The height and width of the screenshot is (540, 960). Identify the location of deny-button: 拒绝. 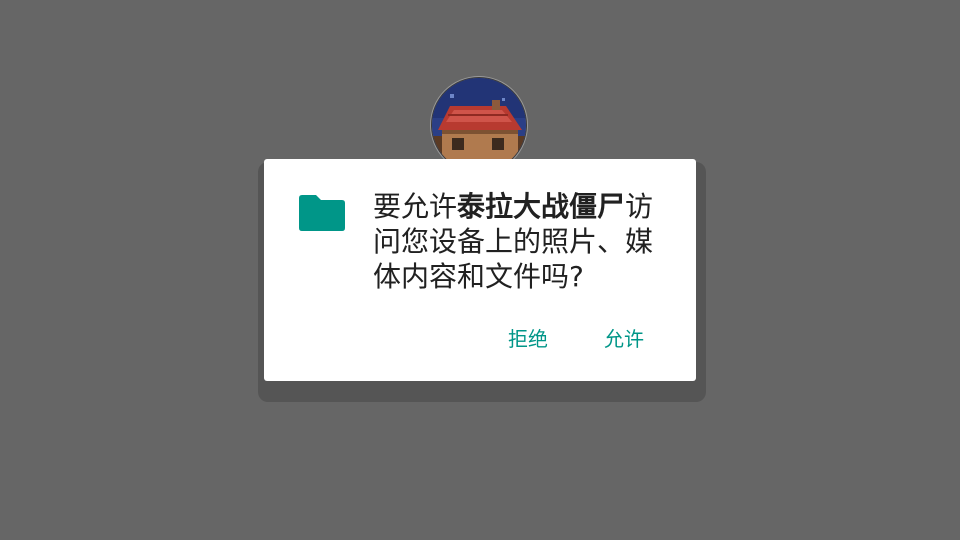
(528, 339).